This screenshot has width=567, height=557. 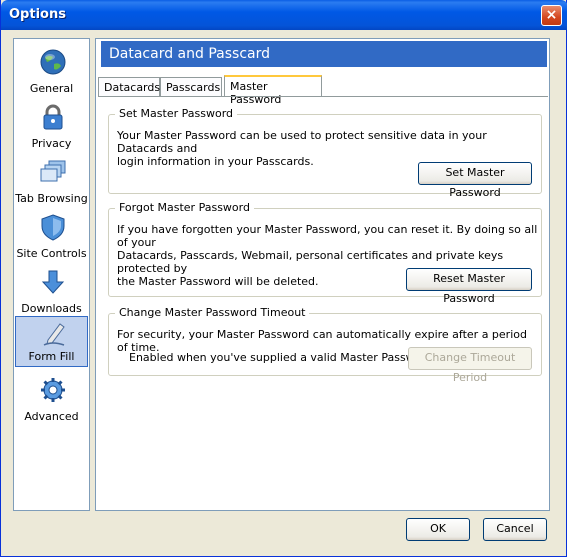 I want to click on sidebar-item-tab-browsing: Tab Browsing, so click(x=51, y=181).